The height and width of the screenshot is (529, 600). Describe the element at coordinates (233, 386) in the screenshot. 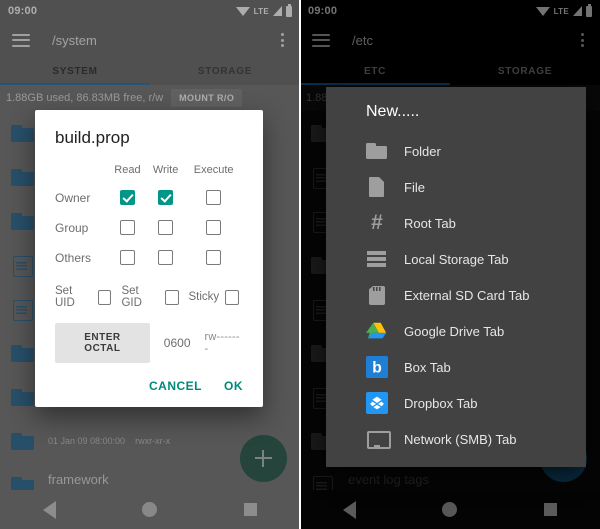

I see `ok-button: OK` at that location.